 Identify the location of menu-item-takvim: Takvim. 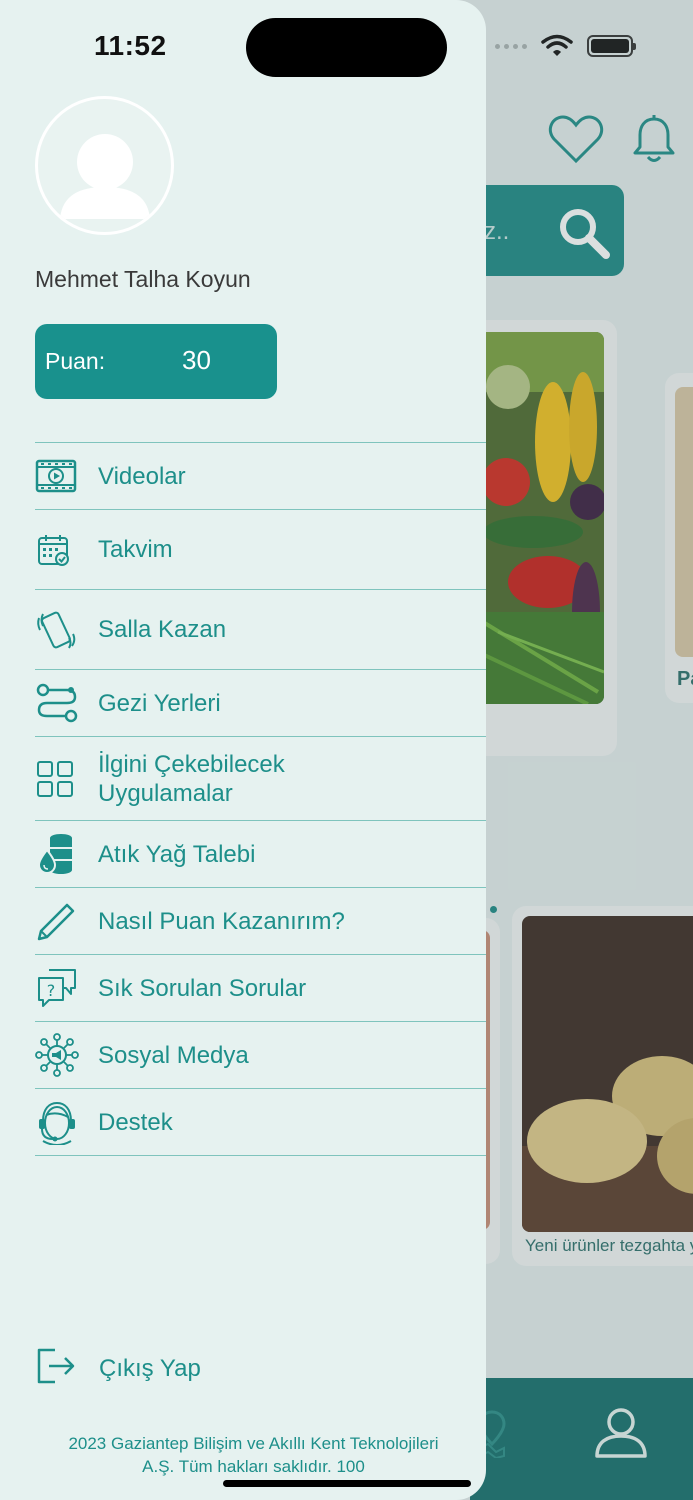
(260, 550).